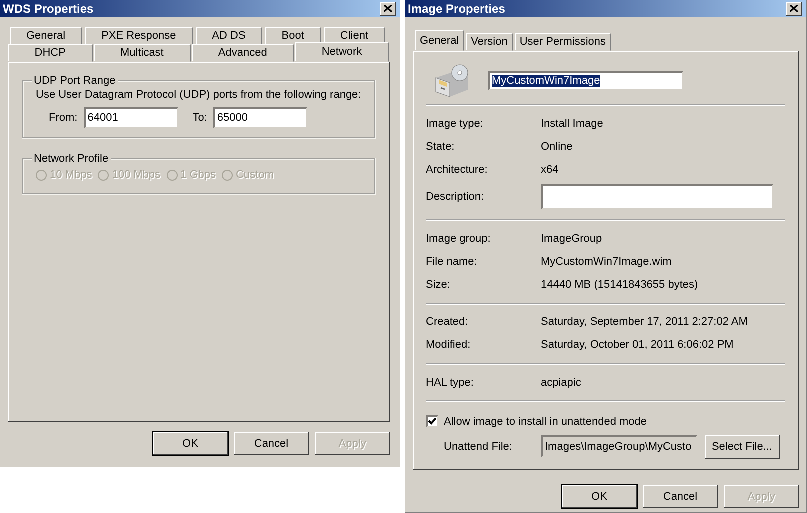 This screenshot has height=513, width=807. Describe the element at coordinates (449, 345) in the screenshot. I see `property-label: Modified:` at that location.